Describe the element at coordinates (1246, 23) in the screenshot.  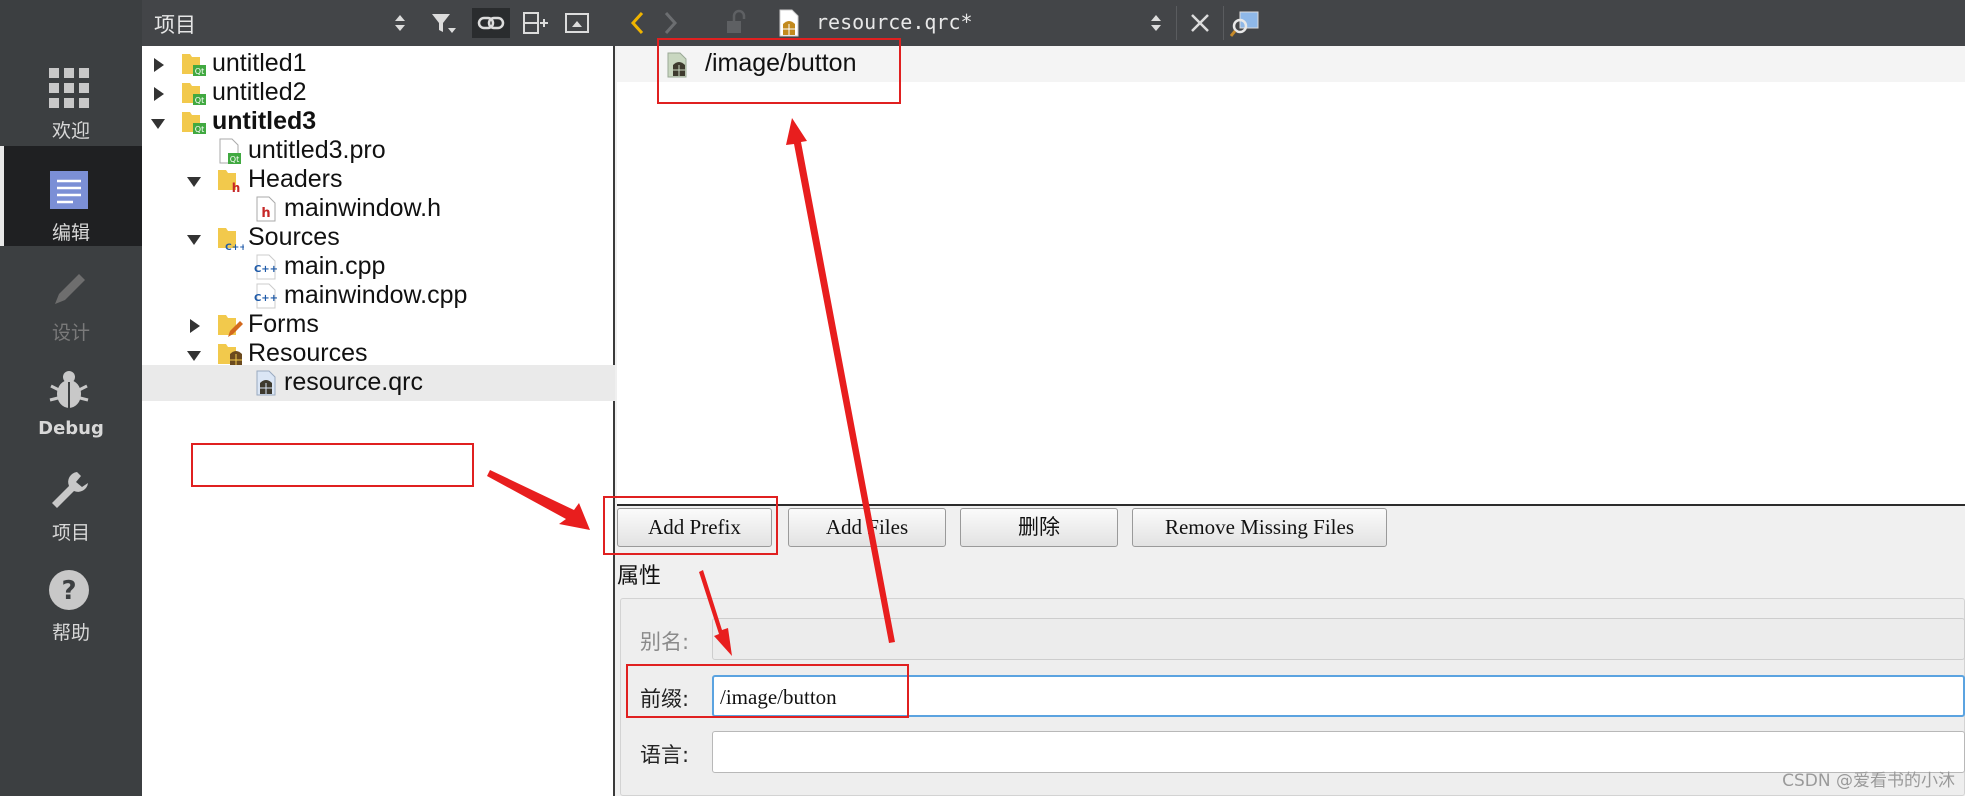
I see `split-view-icon` at that location.